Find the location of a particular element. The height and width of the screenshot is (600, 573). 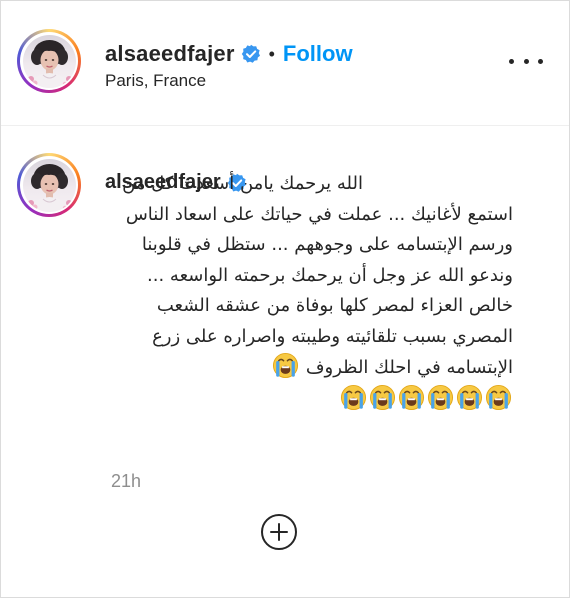

follow-button: Follow is located at coordinates (318, 54).